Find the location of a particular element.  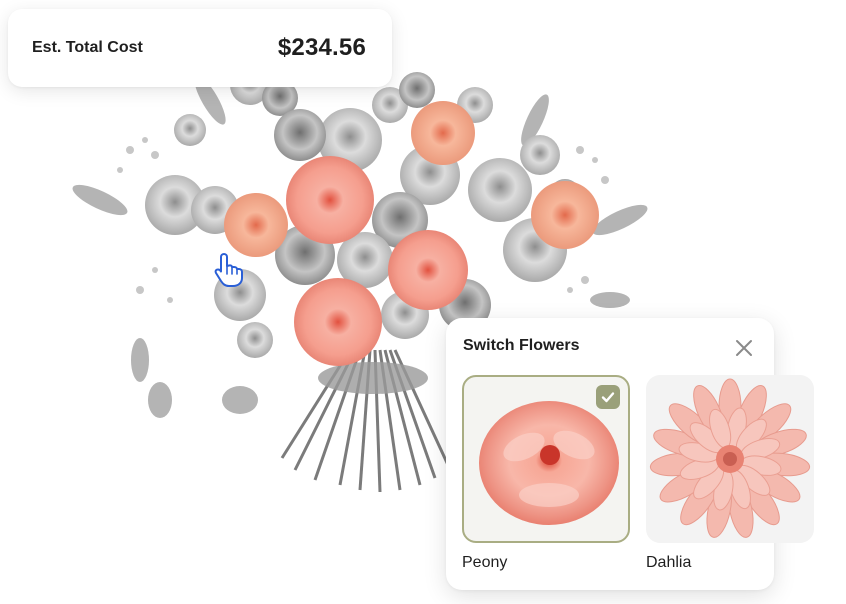

flower-option-dahlia is located at coordinates (730, 459).